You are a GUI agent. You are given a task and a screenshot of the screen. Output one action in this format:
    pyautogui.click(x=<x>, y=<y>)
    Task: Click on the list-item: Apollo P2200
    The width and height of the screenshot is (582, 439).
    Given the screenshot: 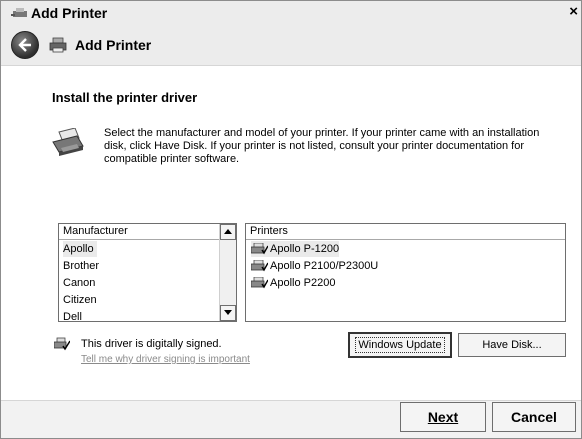 What is the action you would take?
    pyautogui.click(x=293, y=283)
    